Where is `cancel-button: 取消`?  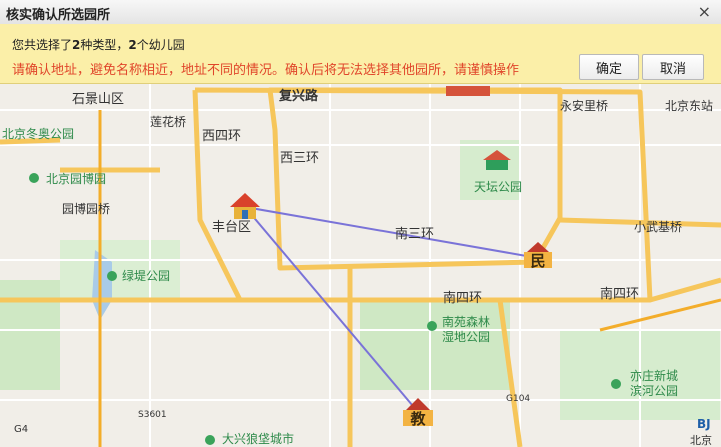
cancel-button: 取消 is located at coordinates (673, 67).